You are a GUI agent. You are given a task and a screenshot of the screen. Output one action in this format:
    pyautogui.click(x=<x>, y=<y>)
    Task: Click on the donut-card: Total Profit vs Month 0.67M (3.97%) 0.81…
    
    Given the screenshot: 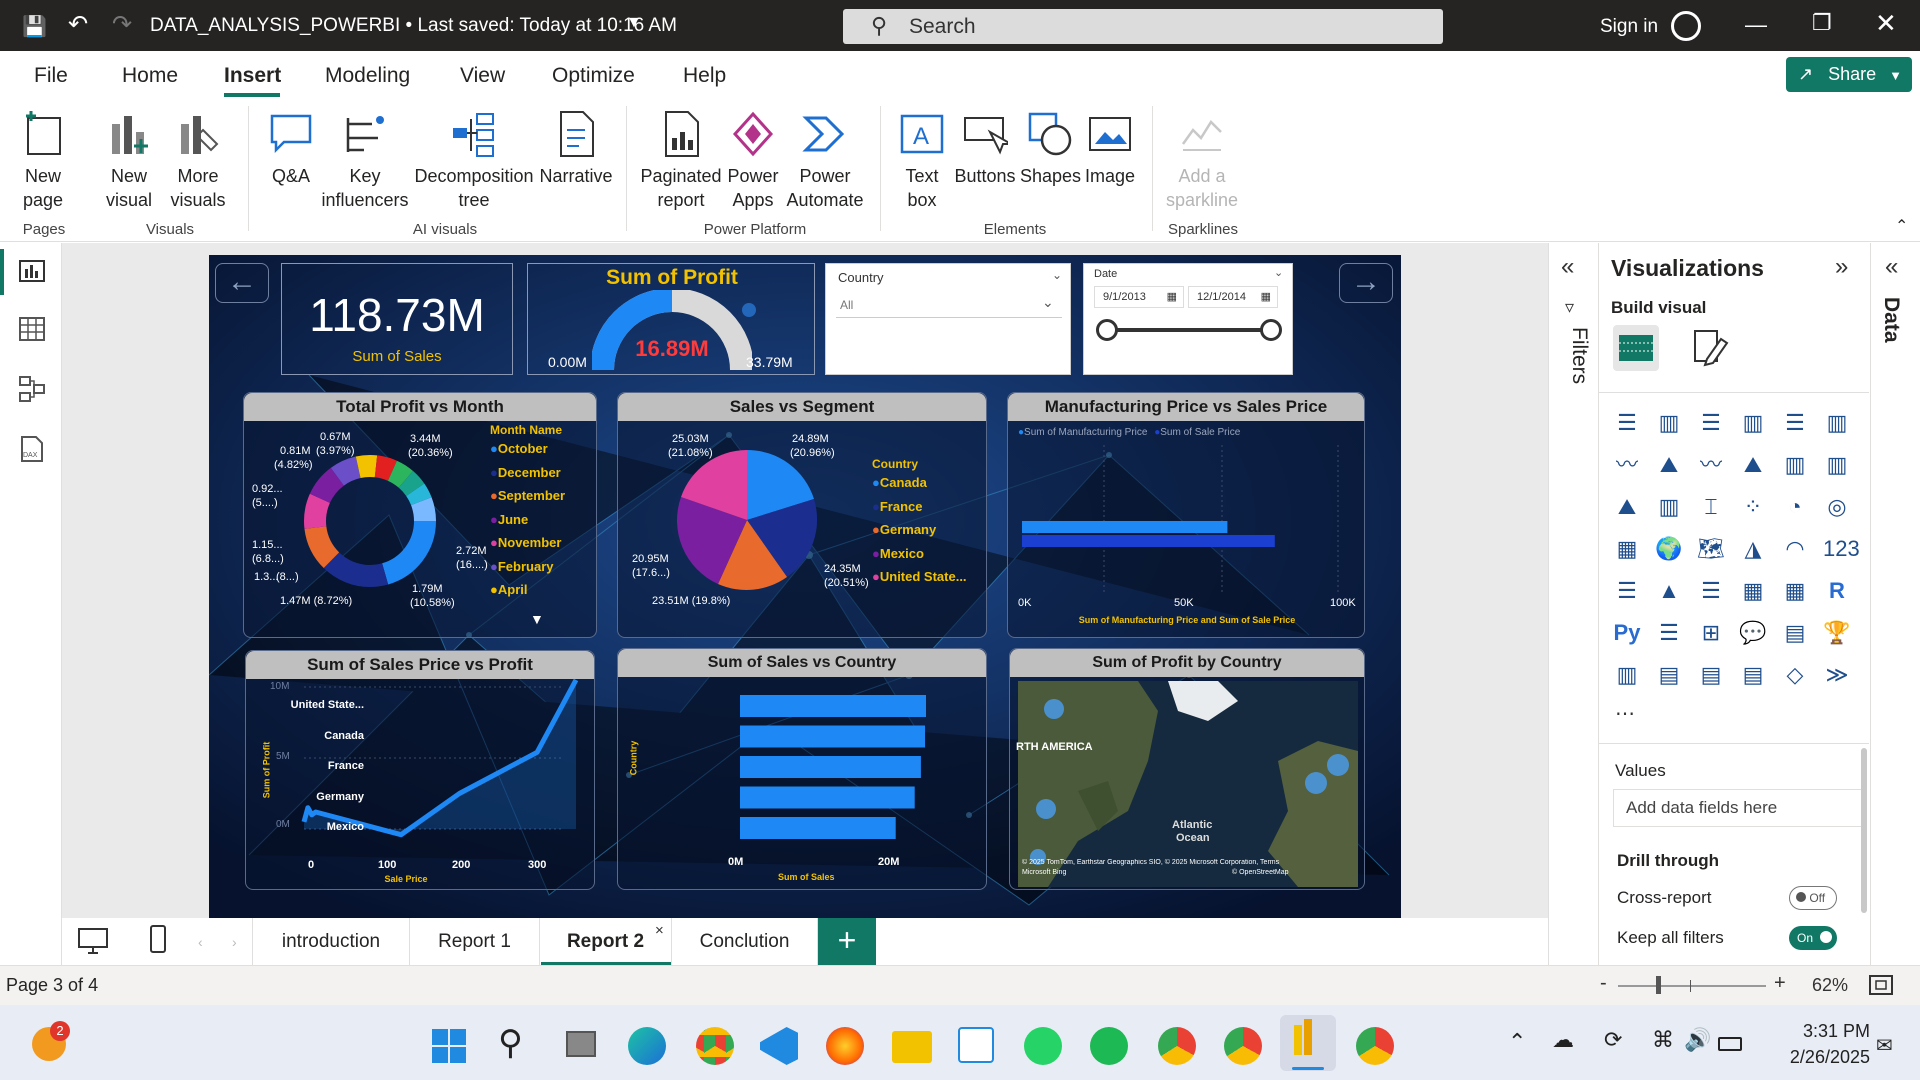 What is the action you would take?
    pyautogui.click(x=420, y=515)
    